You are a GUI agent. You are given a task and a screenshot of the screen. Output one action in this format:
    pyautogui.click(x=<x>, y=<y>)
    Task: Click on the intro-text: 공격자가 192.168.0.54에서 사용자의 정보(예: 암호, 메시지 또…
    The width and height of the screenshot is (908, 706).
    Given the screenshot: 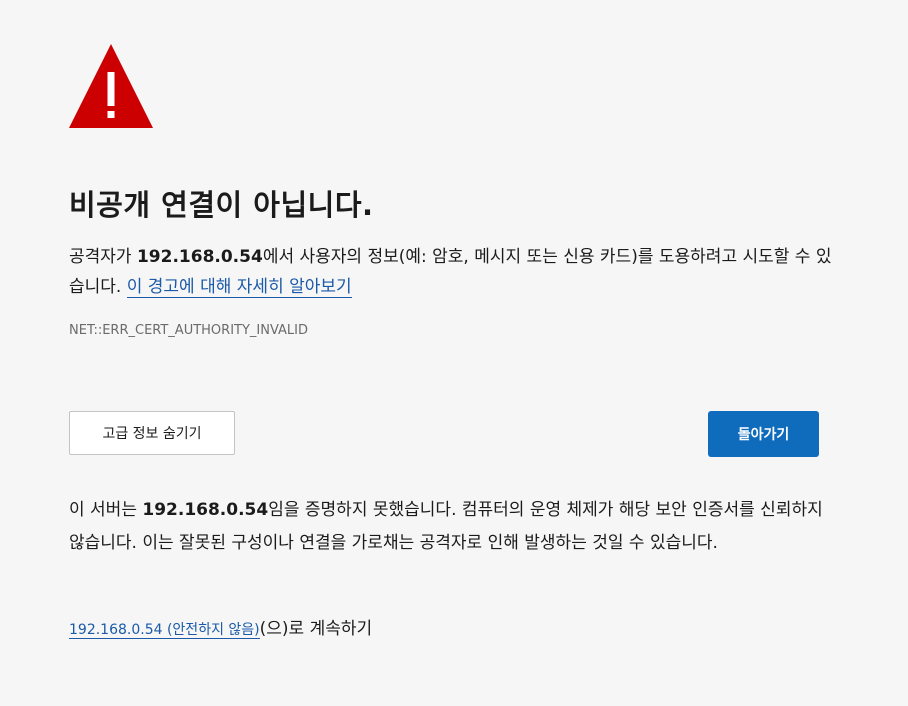 What is the action you would take?
    pyautogui.click(x=454, y=272)
    